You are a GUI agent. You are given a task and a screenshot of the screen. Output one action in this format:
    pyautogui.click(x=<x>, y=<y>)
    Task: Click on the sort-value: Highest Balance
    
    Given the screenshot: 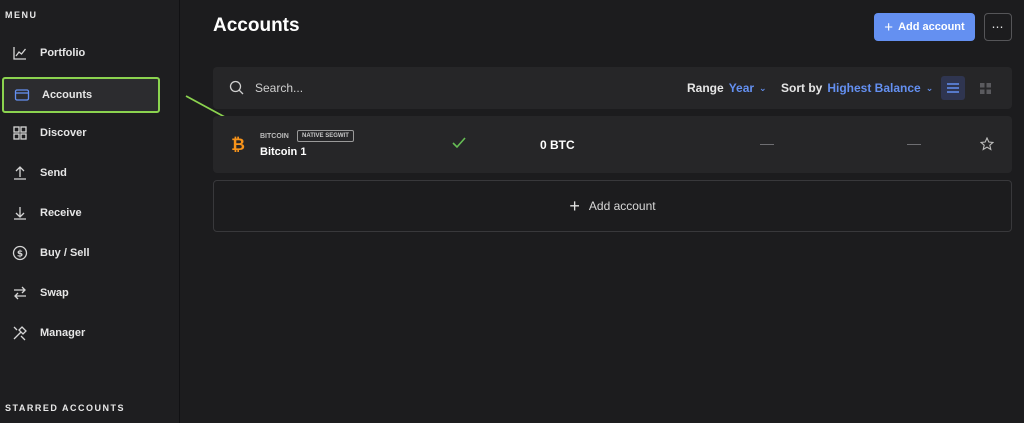 What is the action you would take?
    pyautogui.click(x=874, y=88)
    